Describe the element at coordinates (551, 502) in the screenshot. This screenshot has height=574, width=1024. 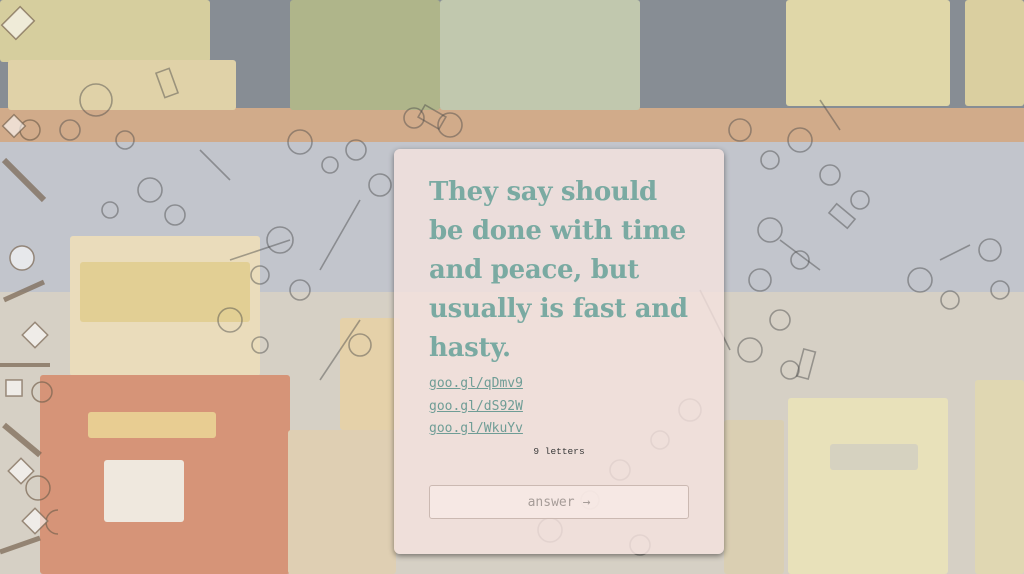
I see `answer-label: answer` at that location.